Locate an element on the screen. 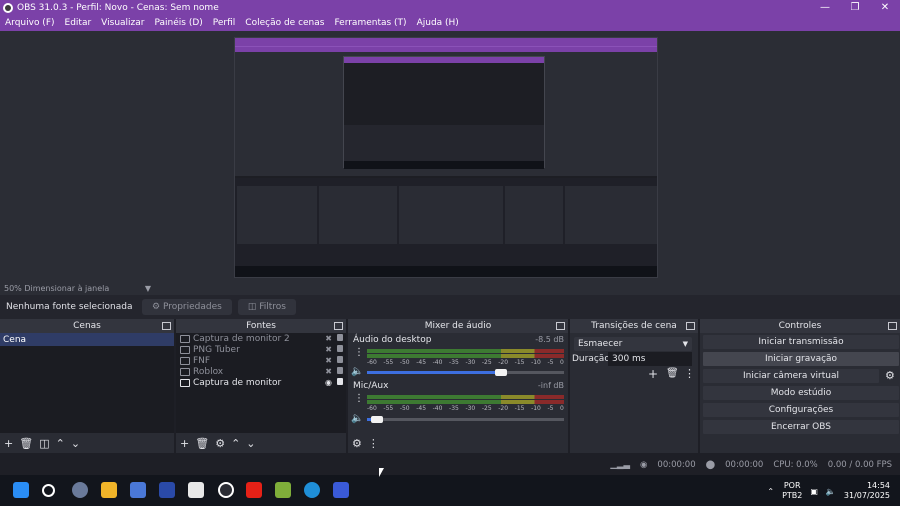 The width and height of the screenshot is (900, 506). volume-icon: 🔈 is located at coordinates (831, 491).